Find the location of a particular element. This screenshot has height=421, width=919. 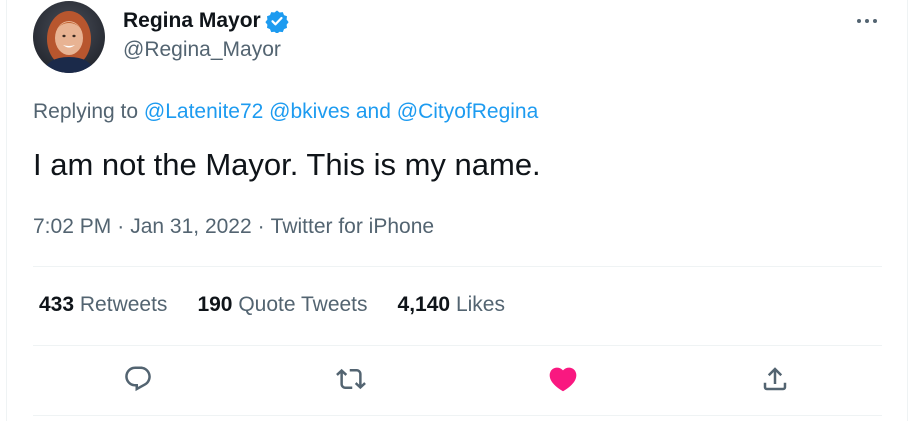

author-display-name: Regina Mayor is located at coordinates (192, 21).